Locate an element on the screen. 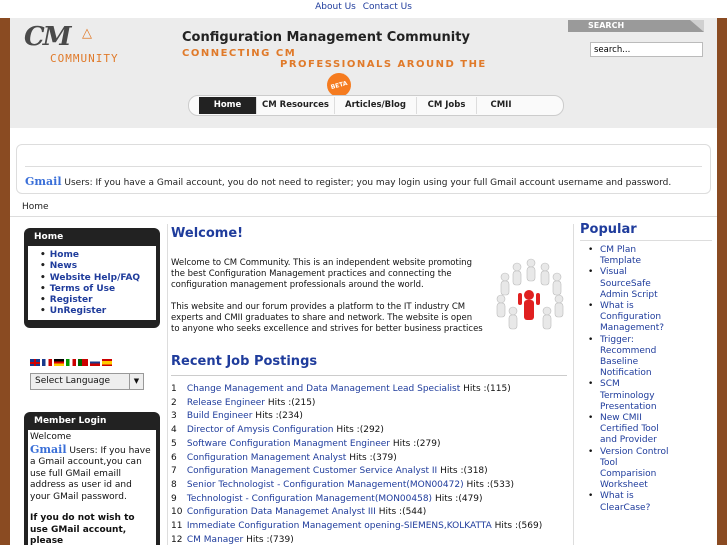 This screenshot has width=727, height=545. language-select-value: Select Language is located at coordinates (73, 381).